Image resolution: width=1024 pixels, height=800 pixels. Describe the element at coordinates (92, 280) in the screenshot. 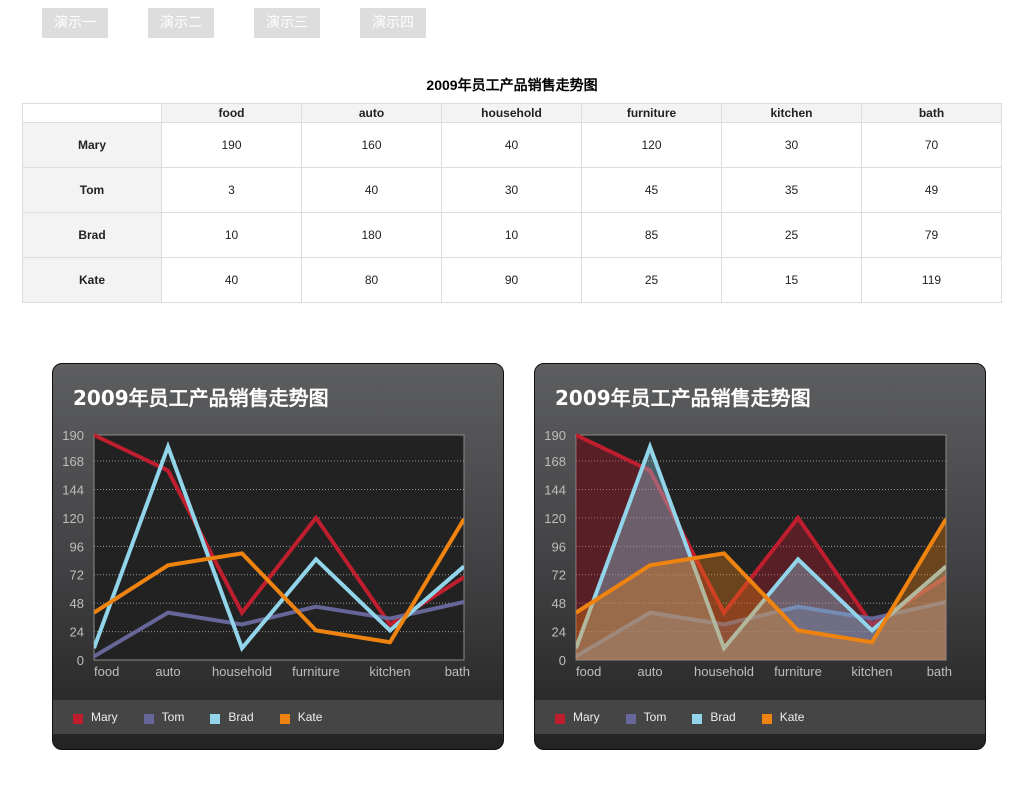

I see `row-header: Kate` at that location.